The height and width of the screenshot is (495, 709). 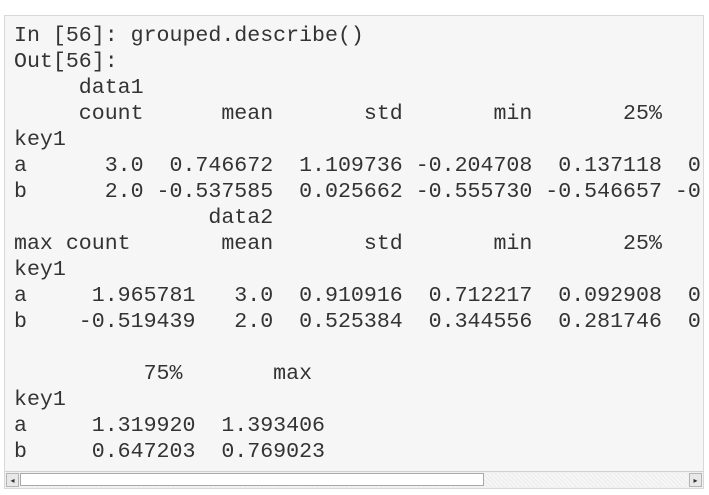 I want to click on scrollbar-track, so click(x=354, y=480).